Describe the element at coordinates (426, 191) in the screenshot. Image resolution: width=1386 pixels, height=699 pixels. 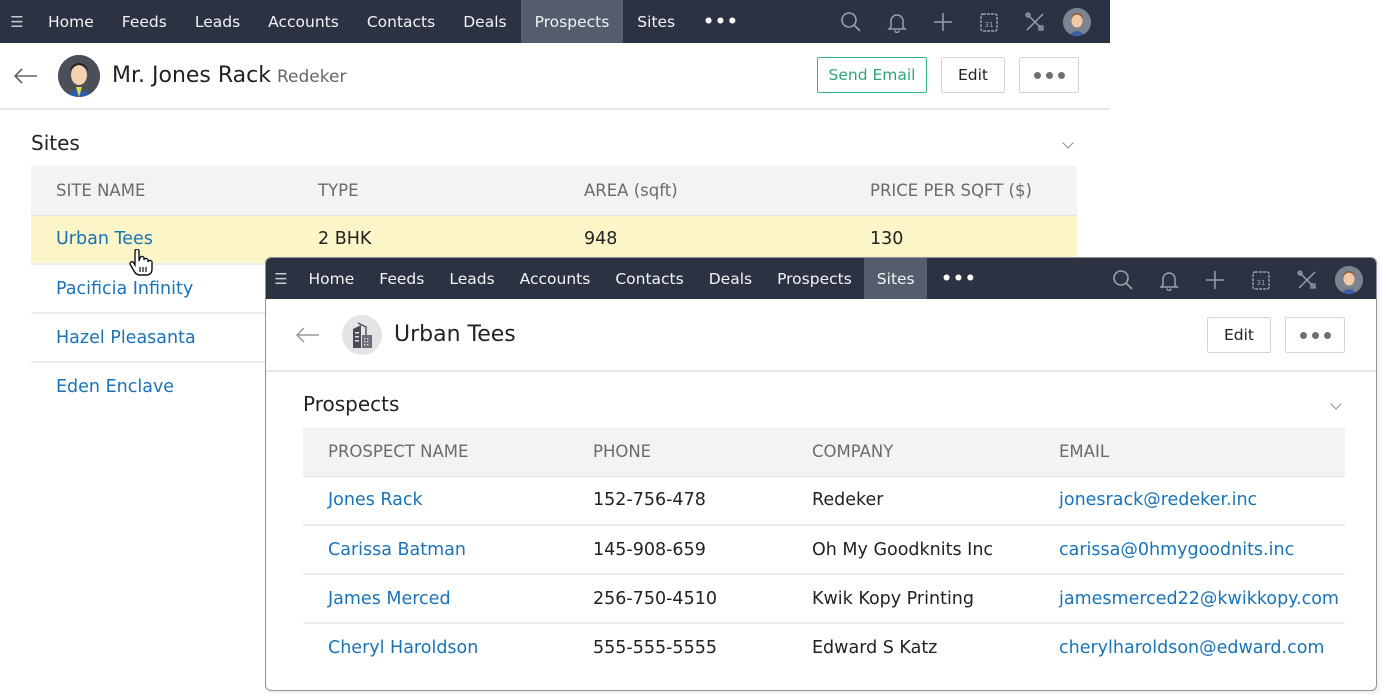
I see `column-header-type: TYPE` at that location.